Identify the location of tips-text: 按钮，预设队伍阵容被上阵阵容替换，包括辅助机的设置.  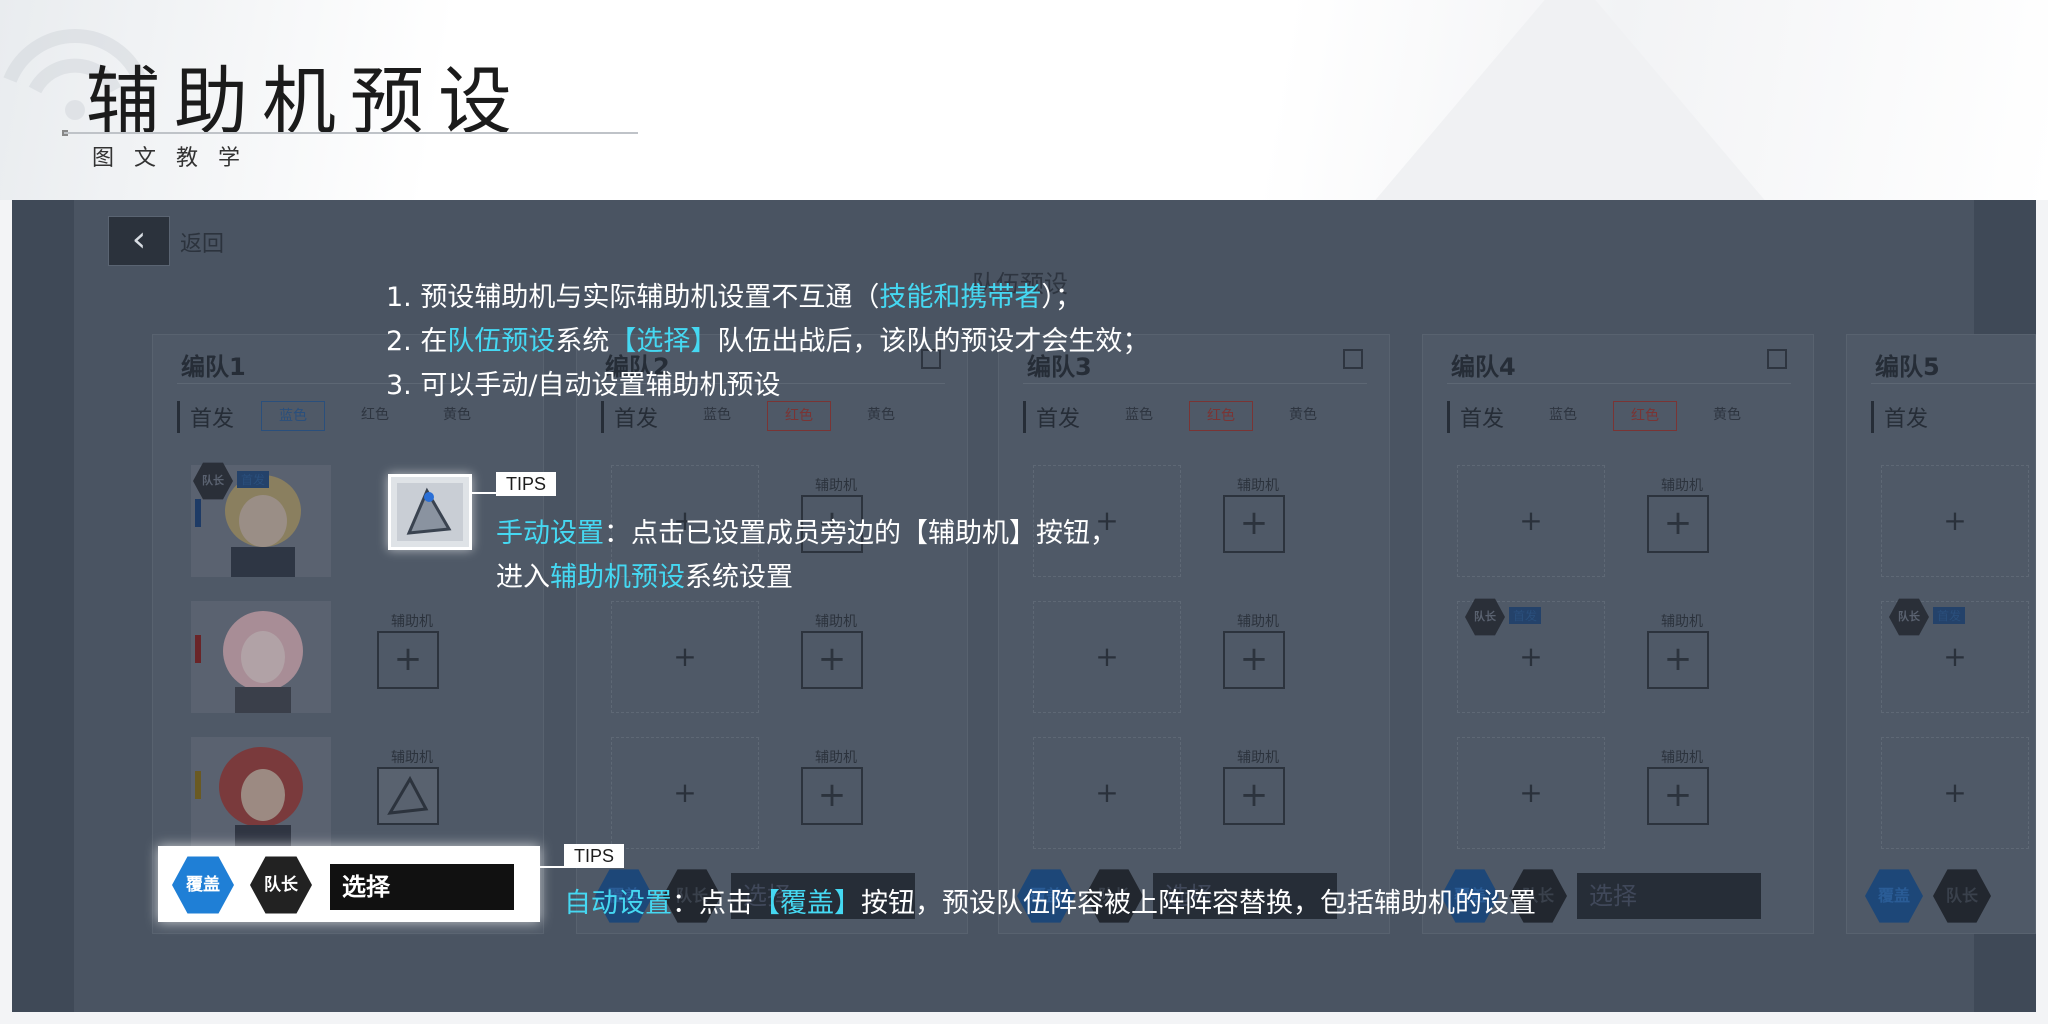
(1198, 903).